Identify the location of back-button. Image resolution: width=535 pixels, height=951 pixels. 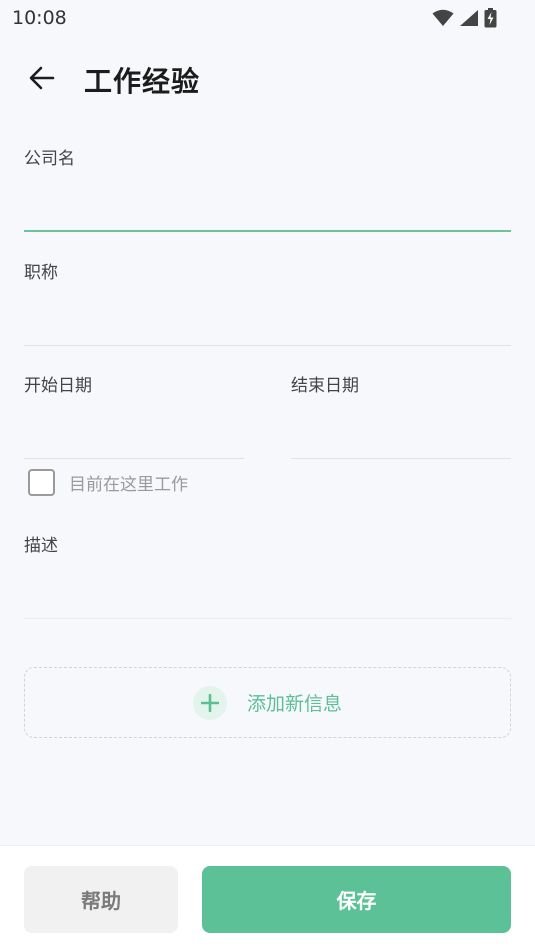
(42, 78).